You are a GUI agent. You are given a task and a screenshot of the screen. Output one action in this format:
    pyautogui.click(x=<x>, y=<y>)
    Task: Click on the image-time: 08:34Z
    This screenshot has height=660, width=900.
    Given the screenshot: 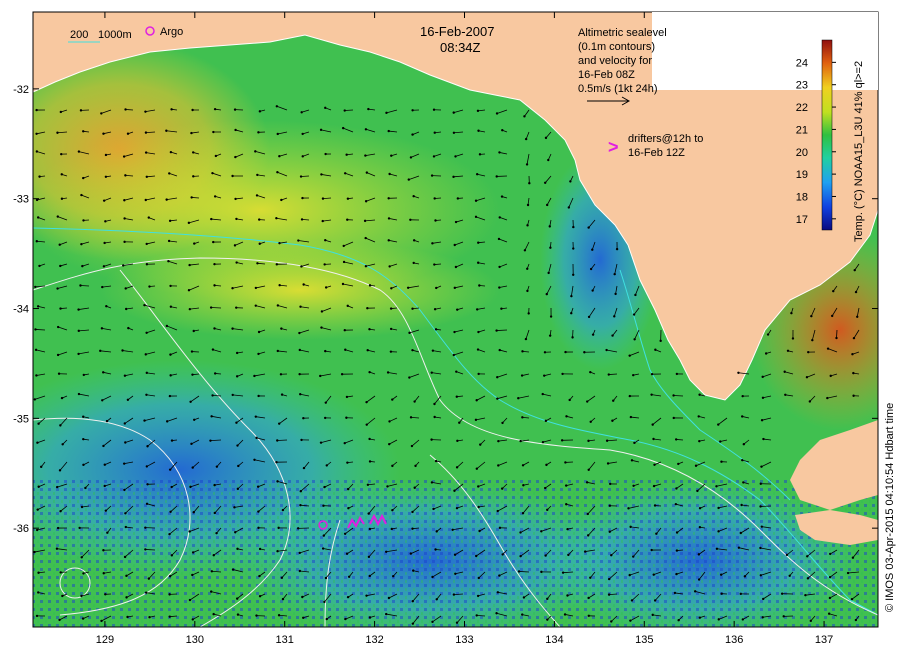 What is the action you would take?
    pyautogui.click(x=460, y=47)
    